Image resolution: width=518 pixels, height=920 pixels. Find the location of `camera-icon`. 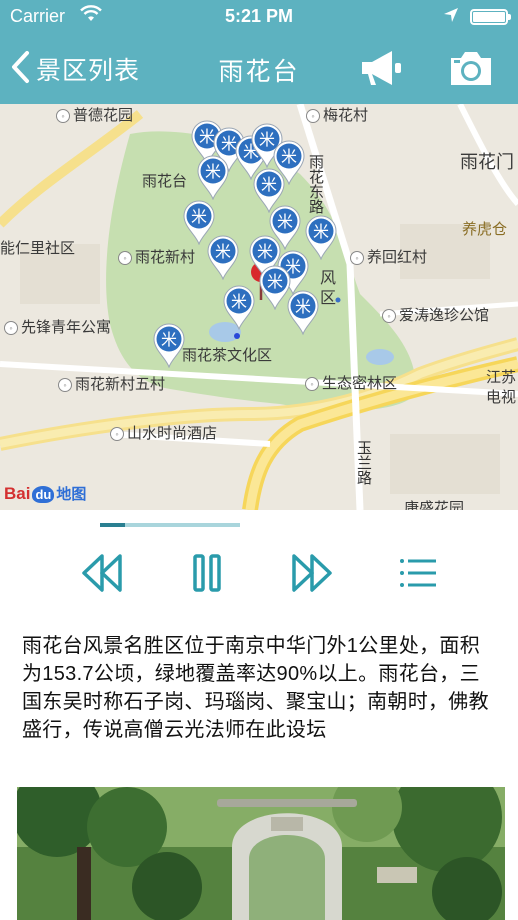

camera-icon is located at coordinates (471, 68).